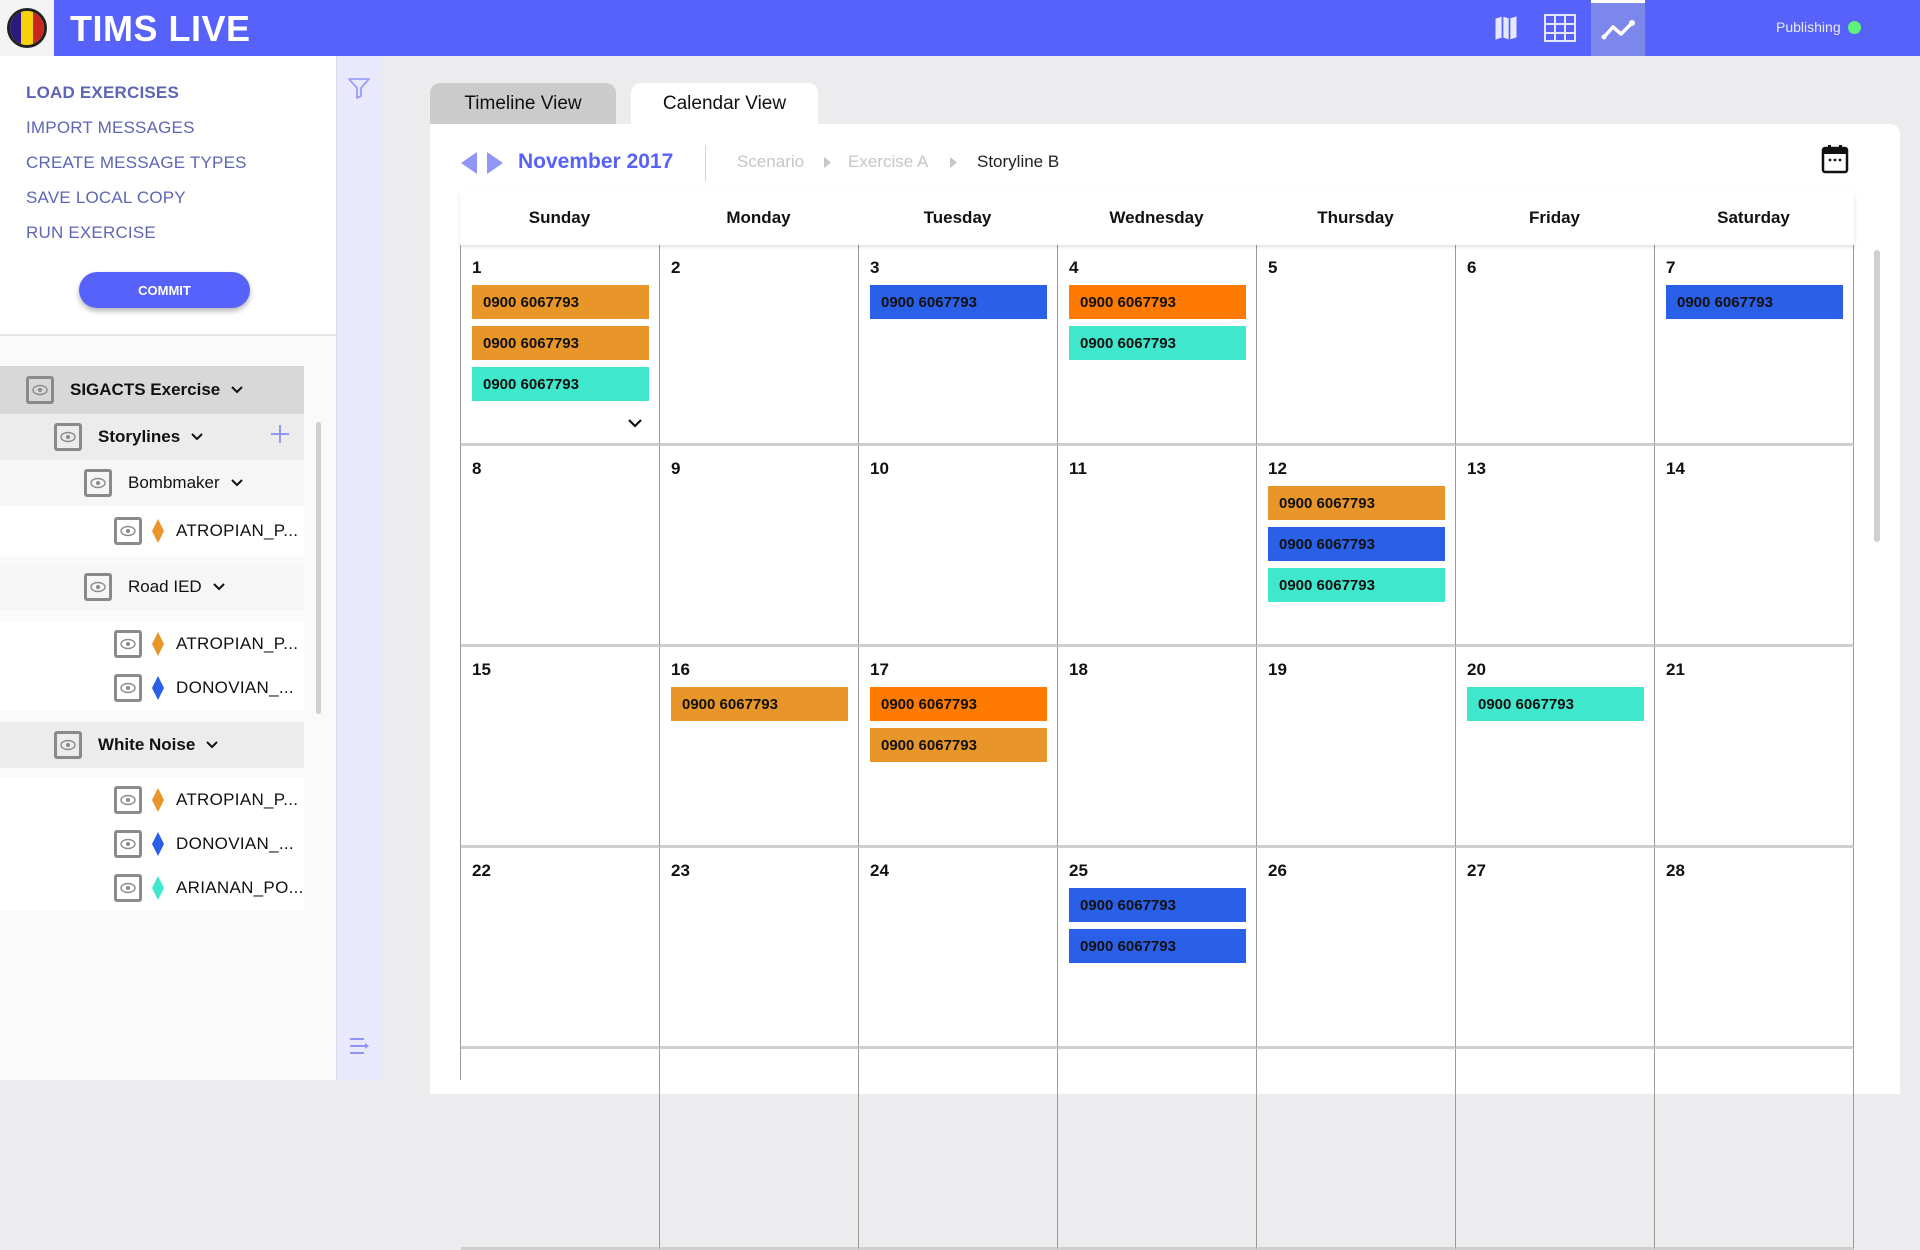  I want to click on menu-create-message-types: CREATE MESSAGE TYPES, so click(136, 163).